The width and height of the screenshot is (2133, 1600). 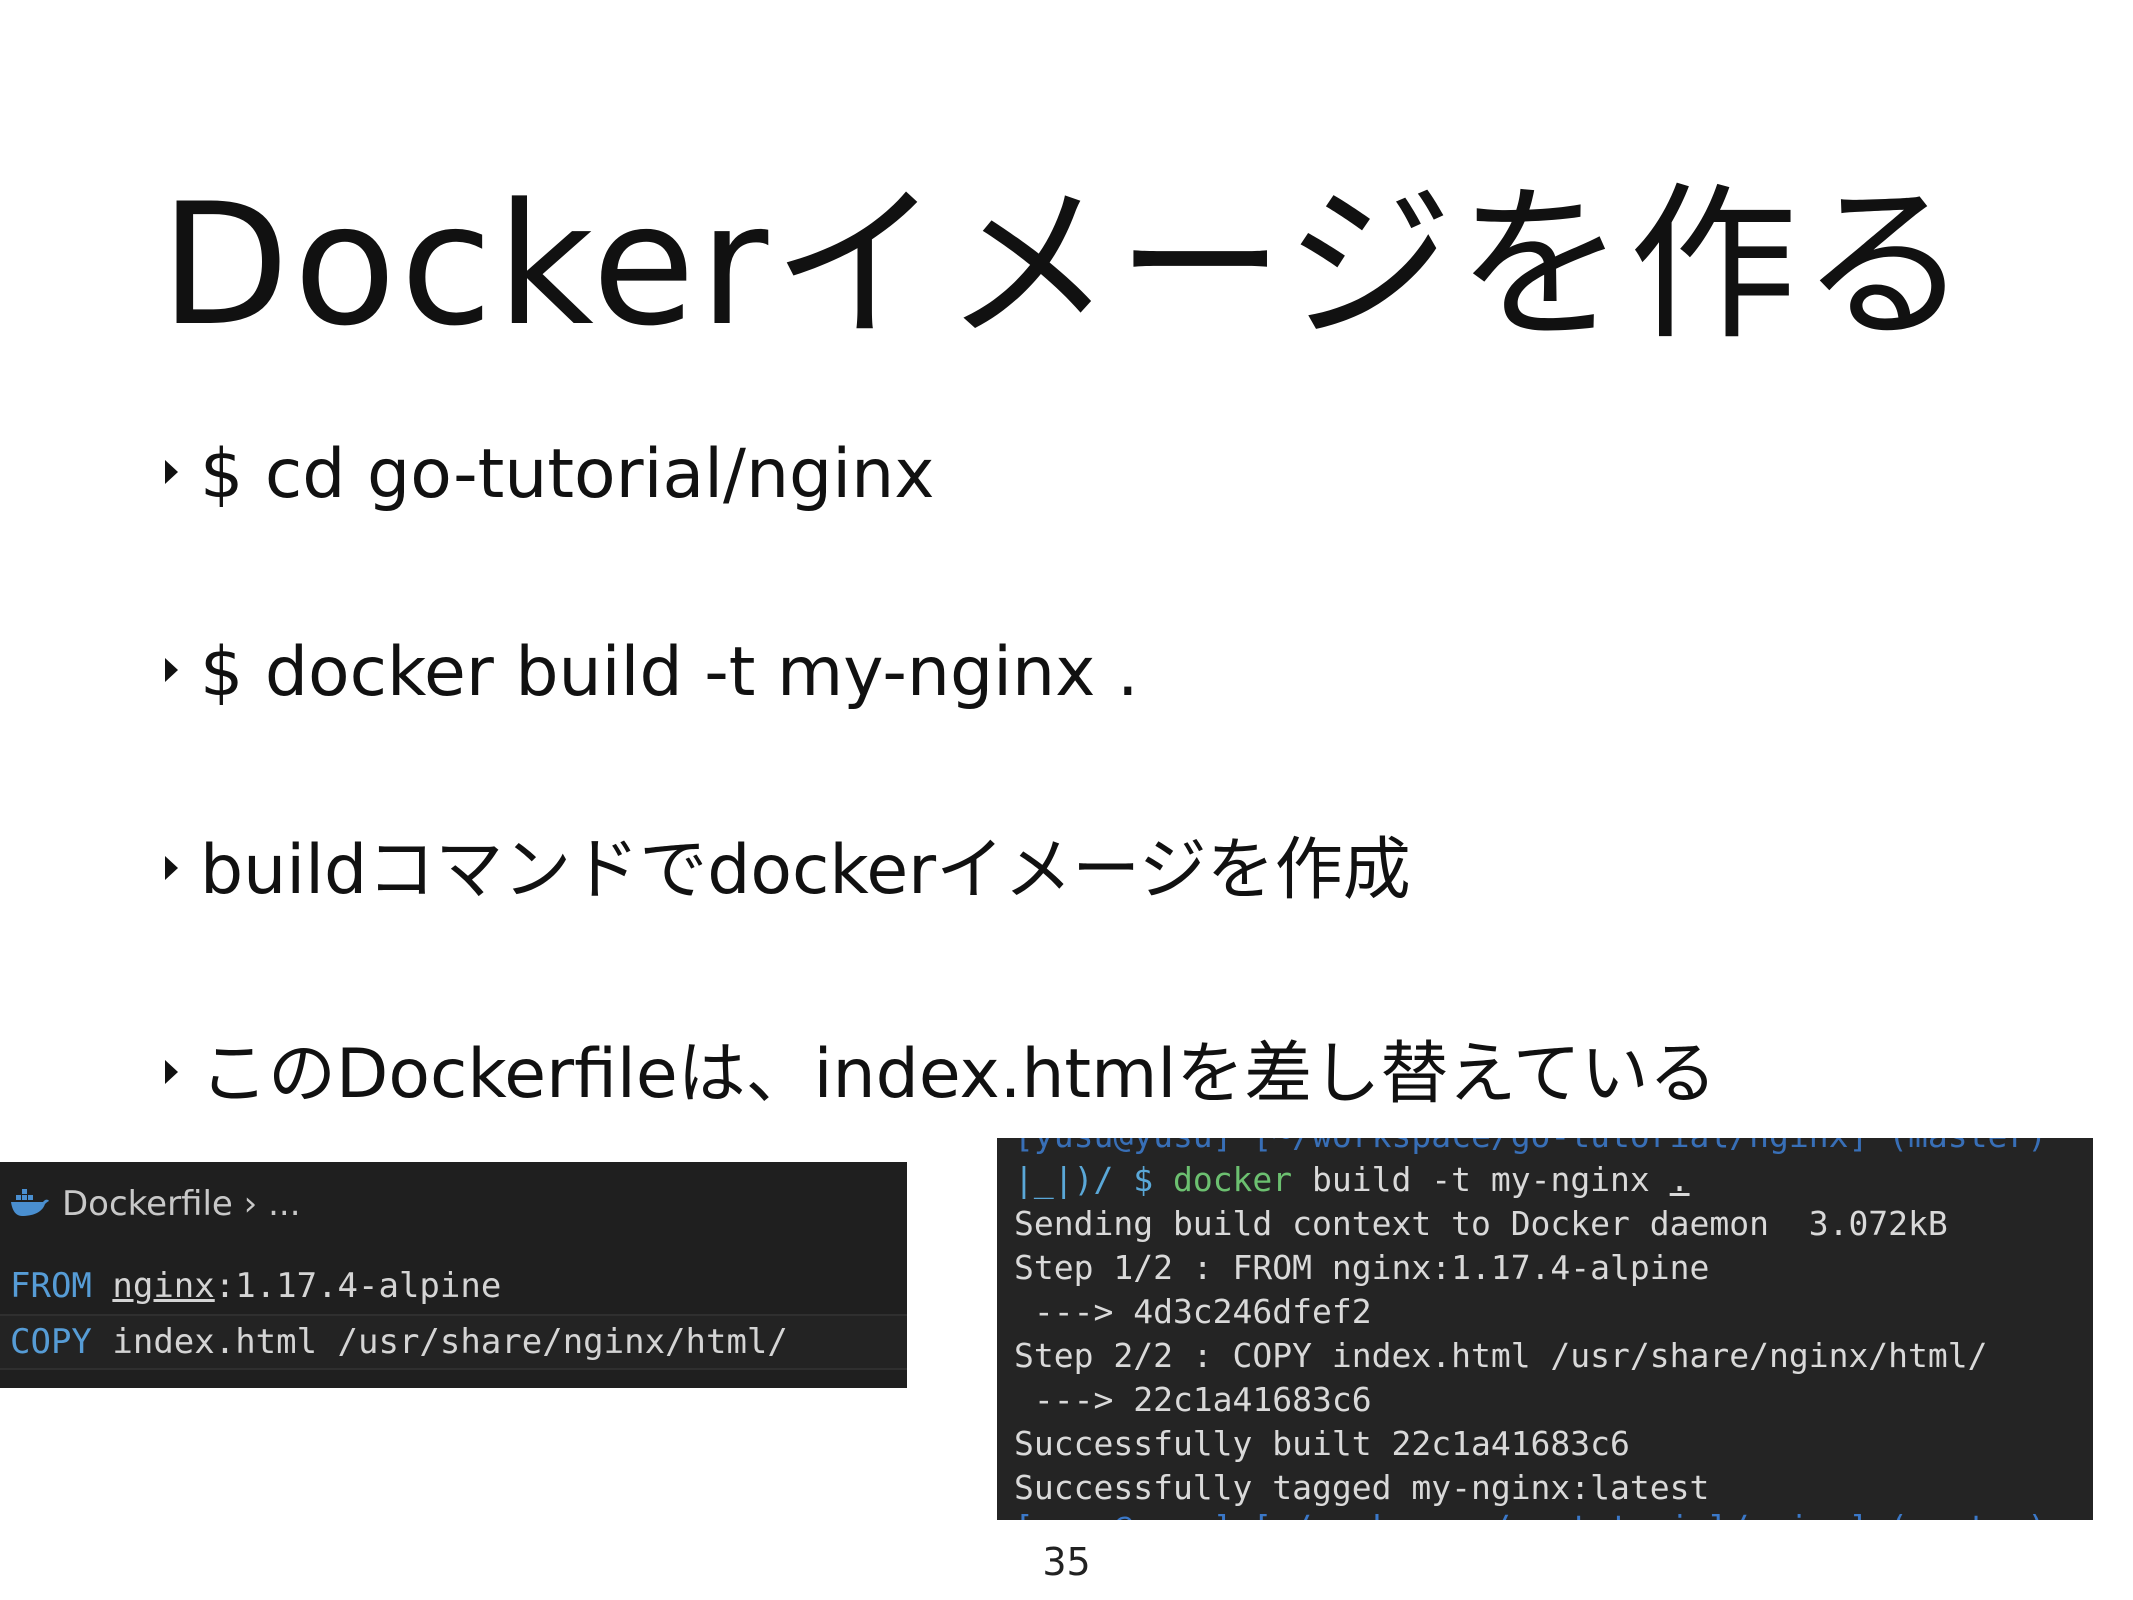 I want to click on bullet-text: このDockerfileは、index.htmlを差し替えている, so click(x=958, y=1074).